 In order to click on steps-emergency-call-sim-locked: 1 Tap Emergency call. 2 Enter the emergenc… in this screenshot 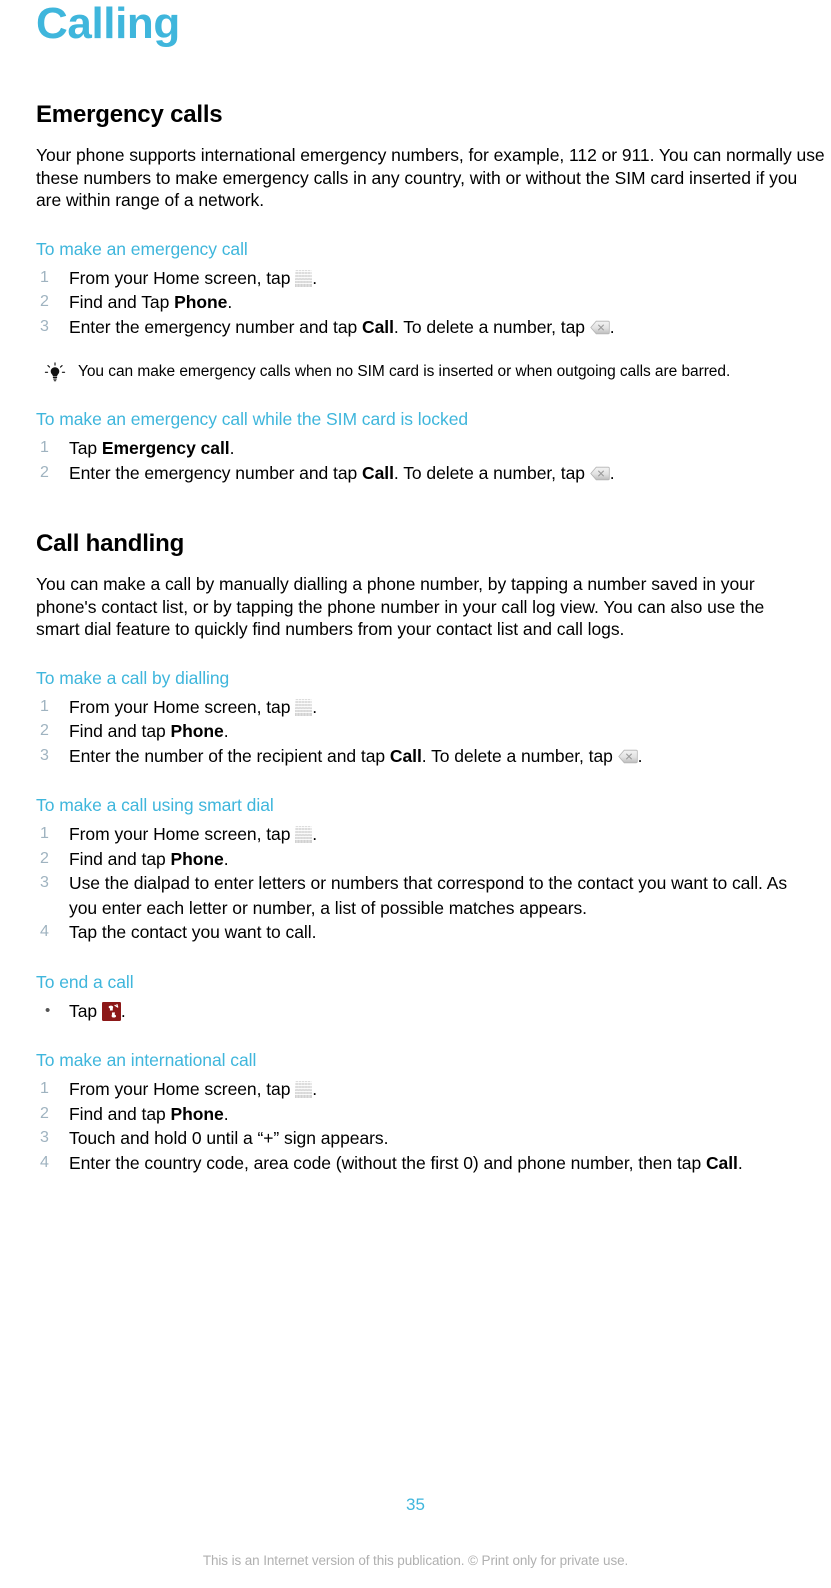, I will do `click(431, 460)`.